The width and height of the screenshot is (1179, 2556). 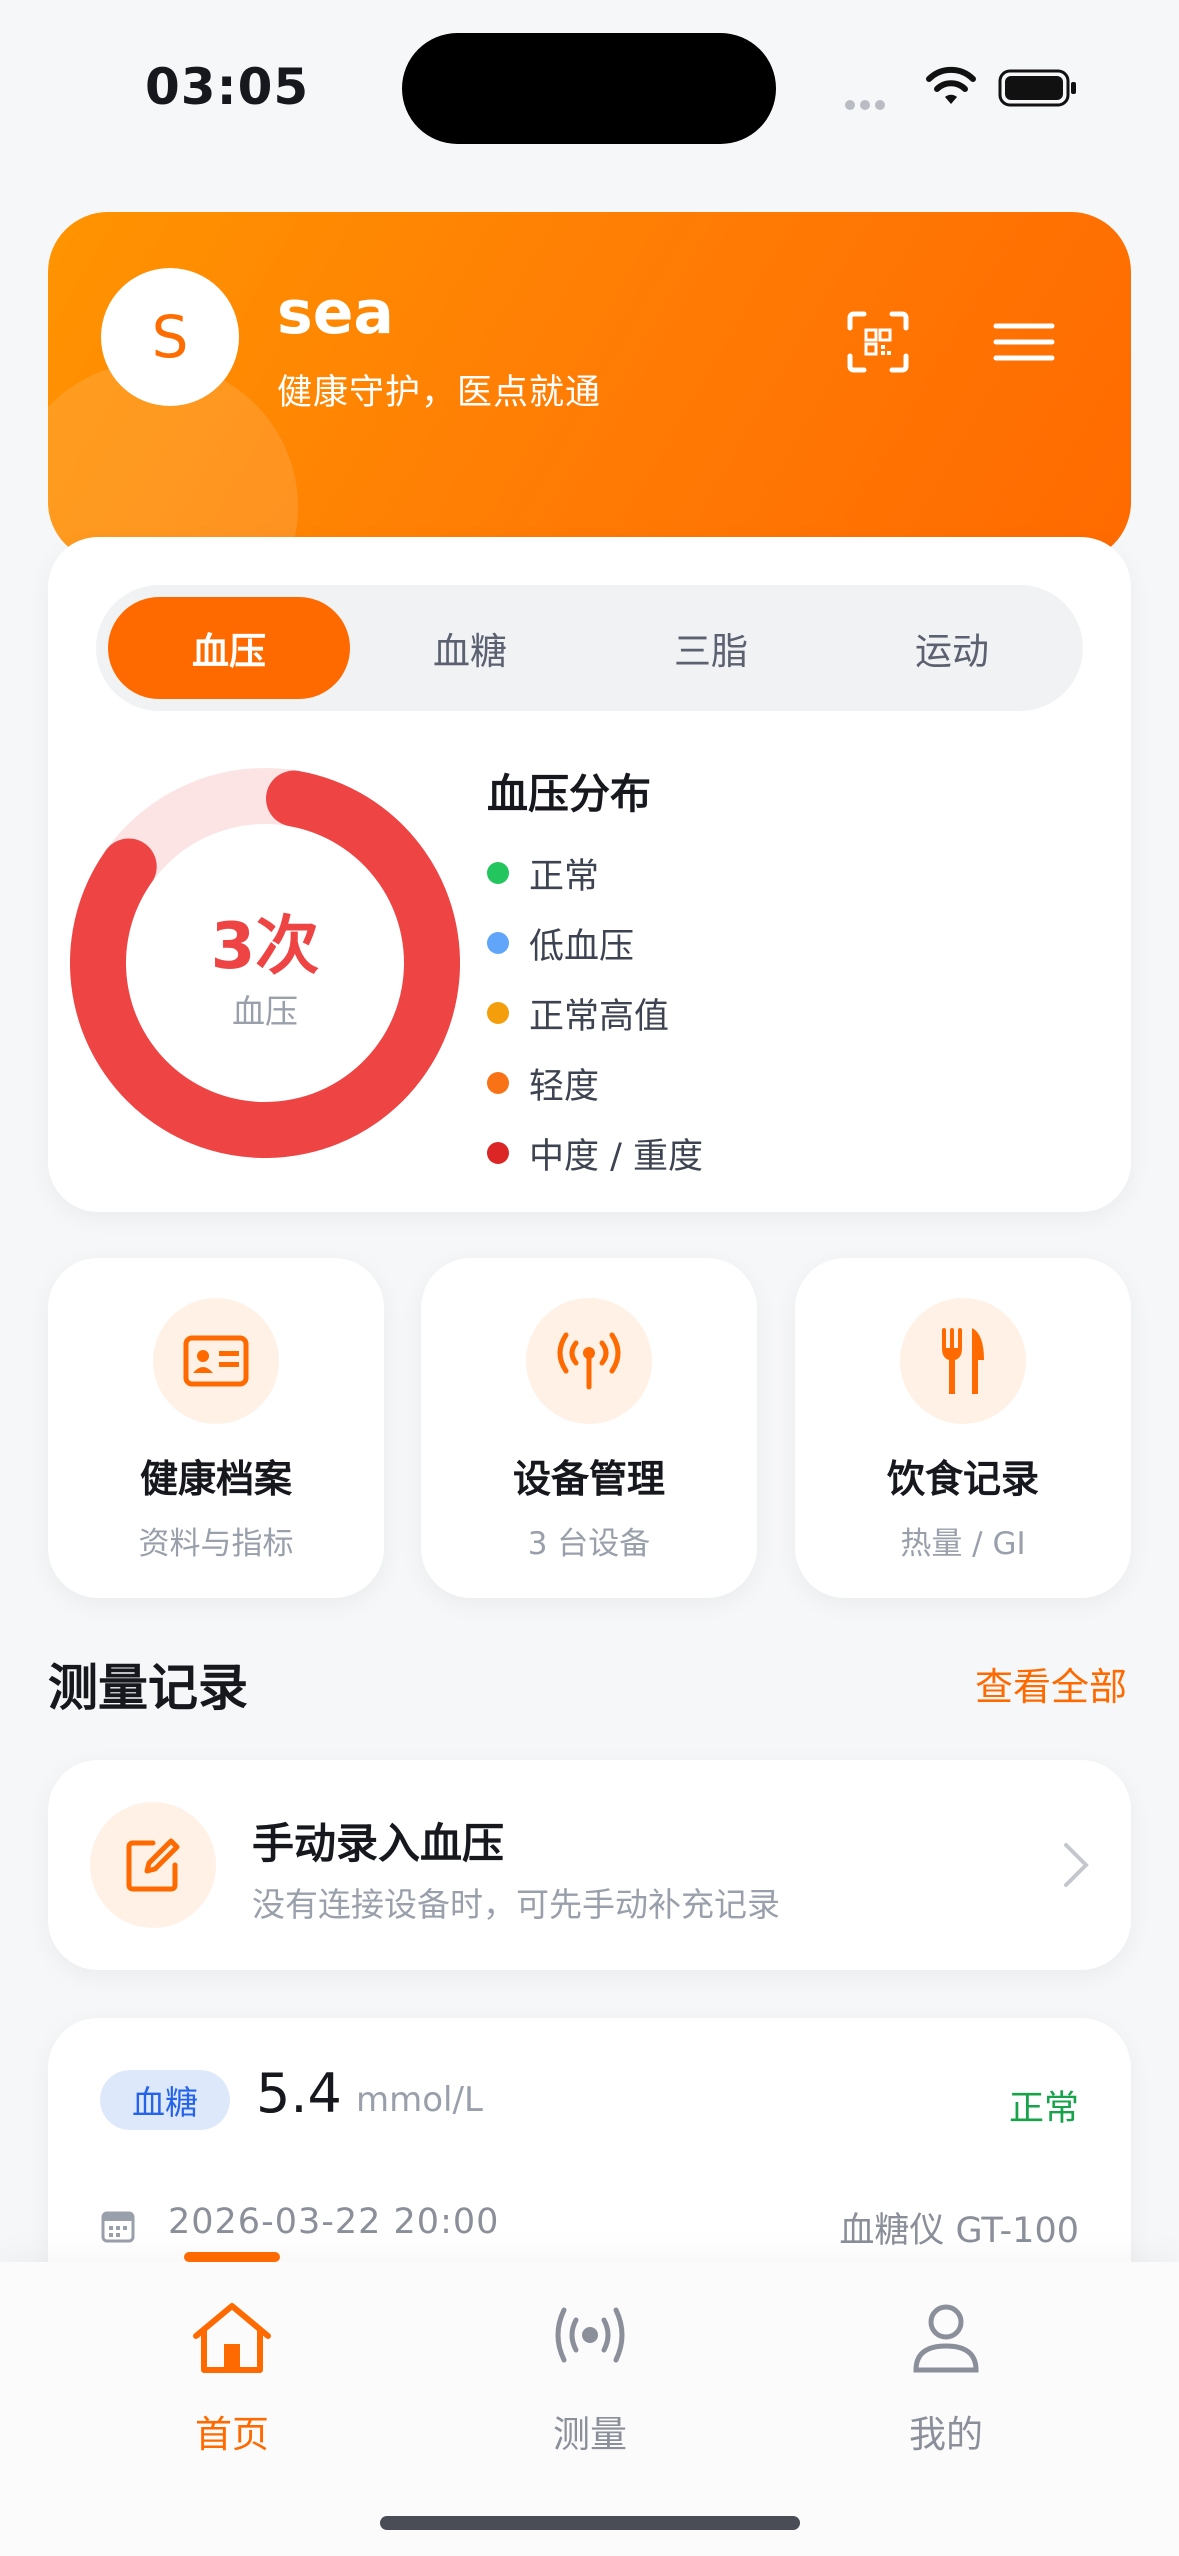 I want to click on legend-item: 中度 / 重度, so click(x=595, y=1153).